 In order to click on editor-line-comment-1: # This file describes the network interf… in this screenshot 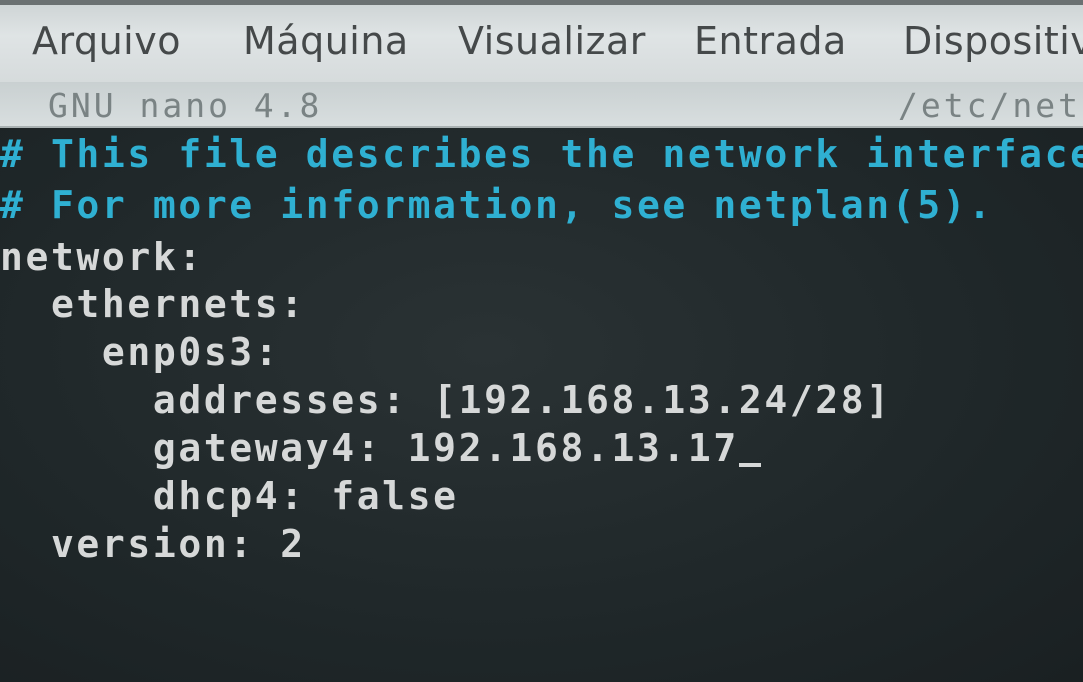, I will do `click(541, 154)`.